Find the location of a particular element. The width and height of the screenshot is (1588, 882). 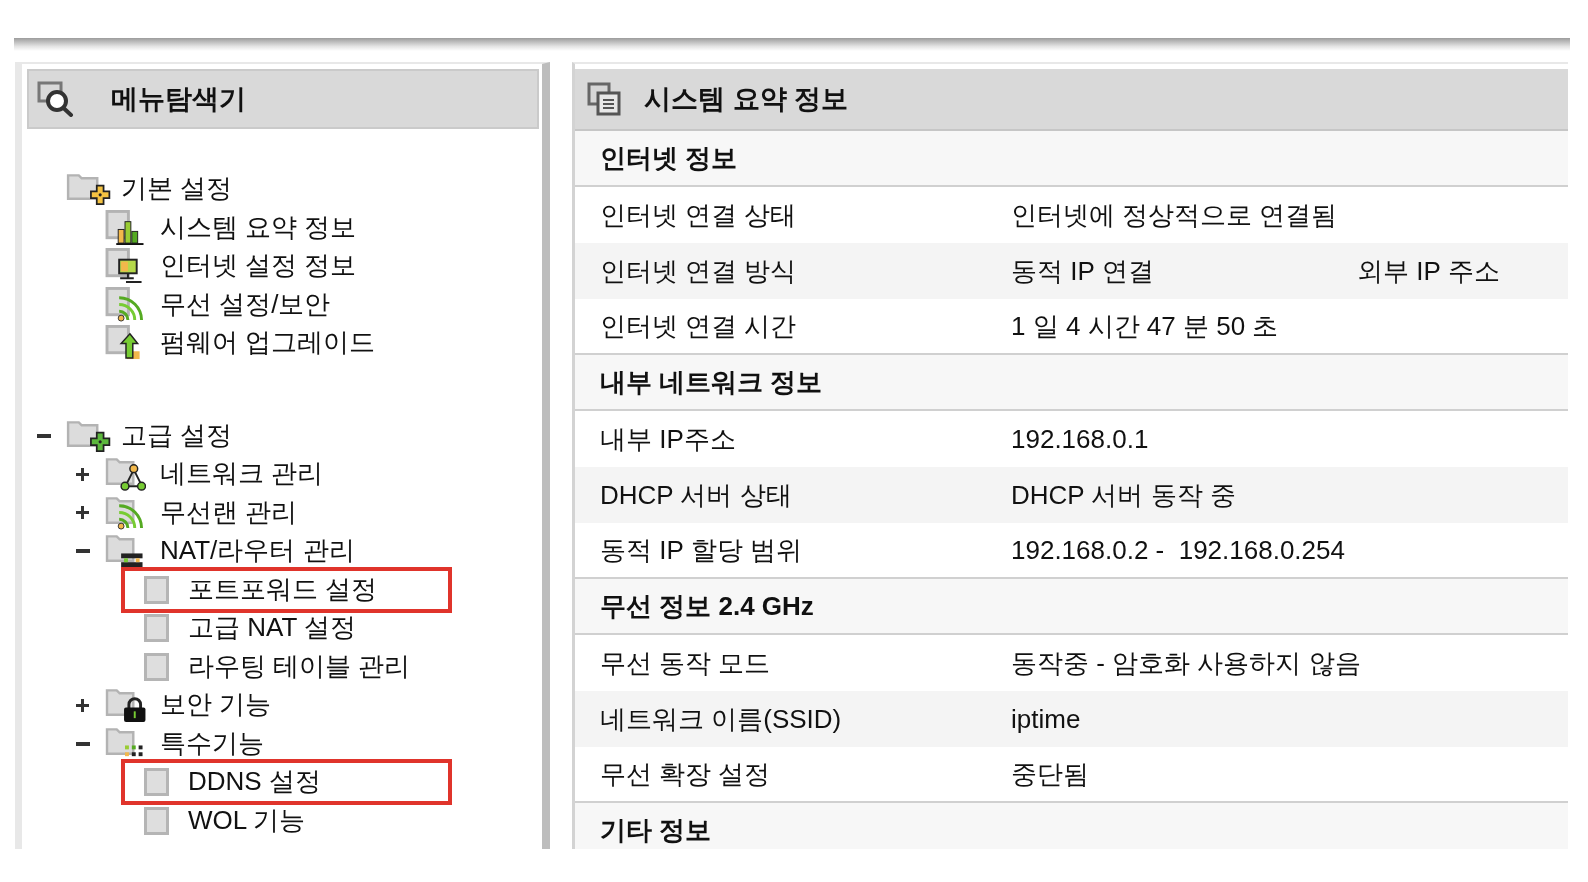

tree-item: 라우팅 테이블 관리 is located at coordinates (299, 666).